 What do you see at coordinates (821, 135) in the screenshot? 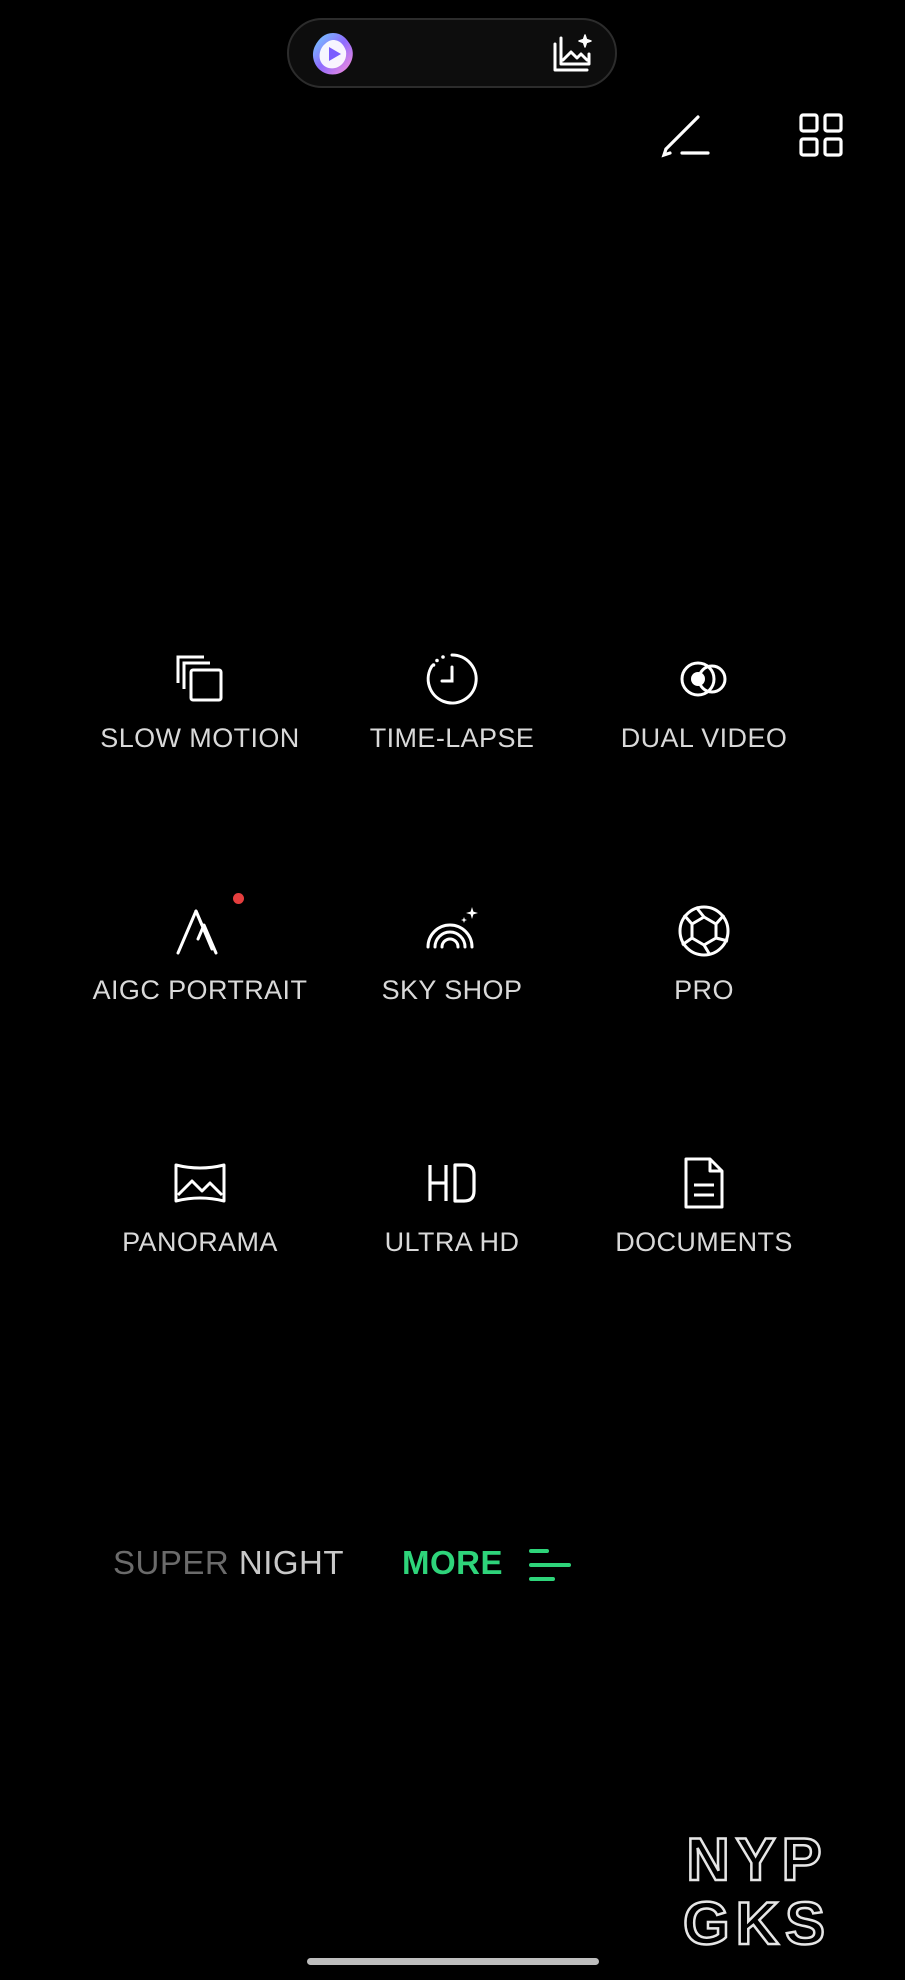
I see `grid-icon` at bounding box center [821, 135].